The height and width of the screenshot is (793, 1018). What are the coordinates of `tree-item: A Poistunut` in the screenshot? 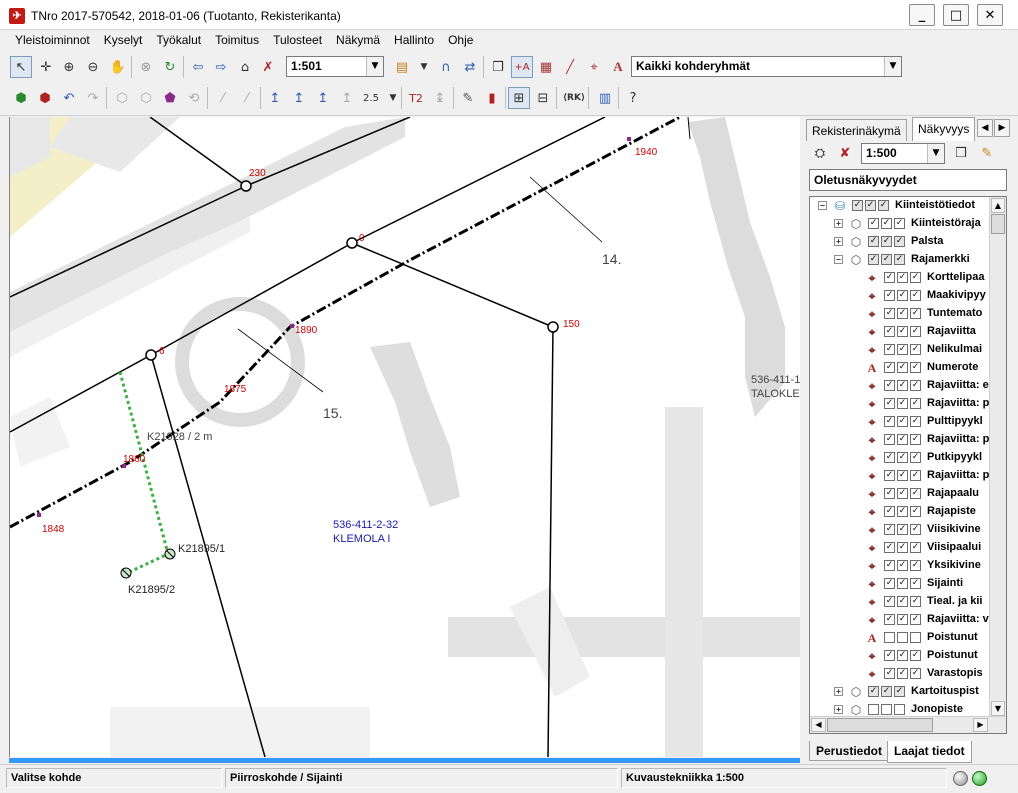 It's located at (899, 638).